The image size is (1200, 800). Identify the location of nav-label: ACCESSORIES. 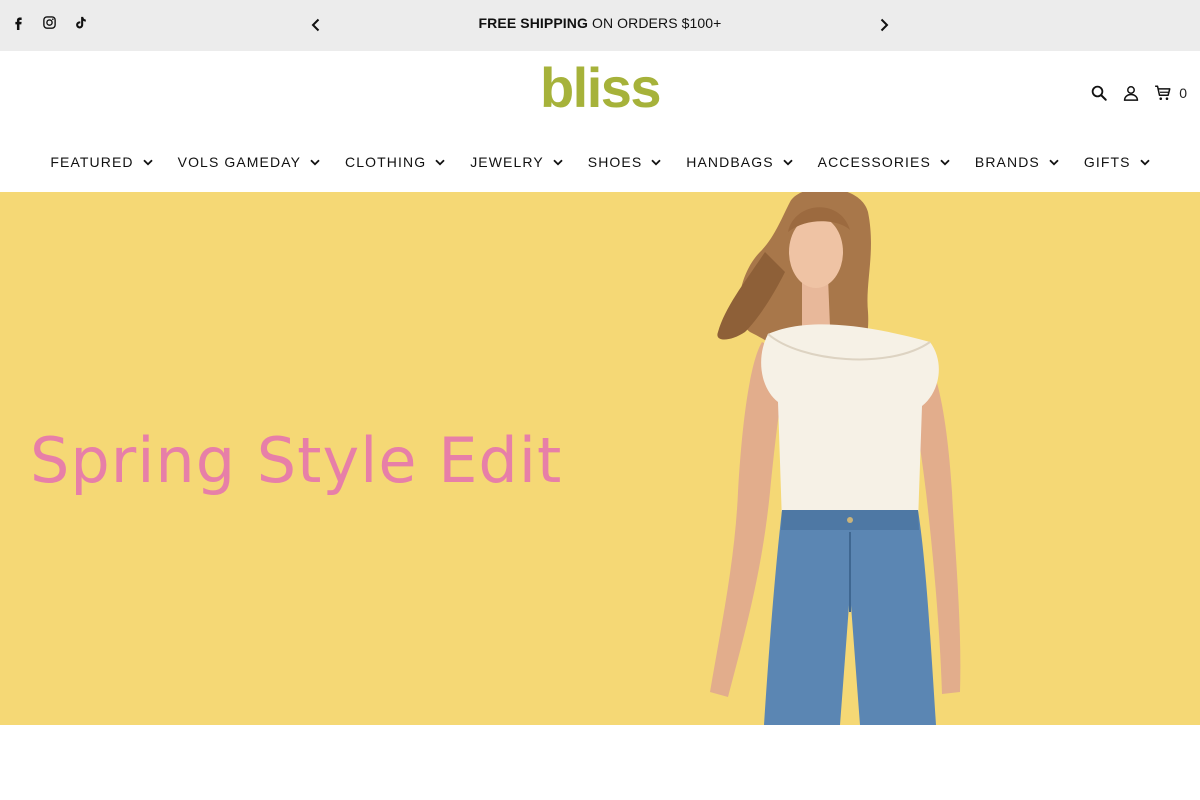
(874, 162).